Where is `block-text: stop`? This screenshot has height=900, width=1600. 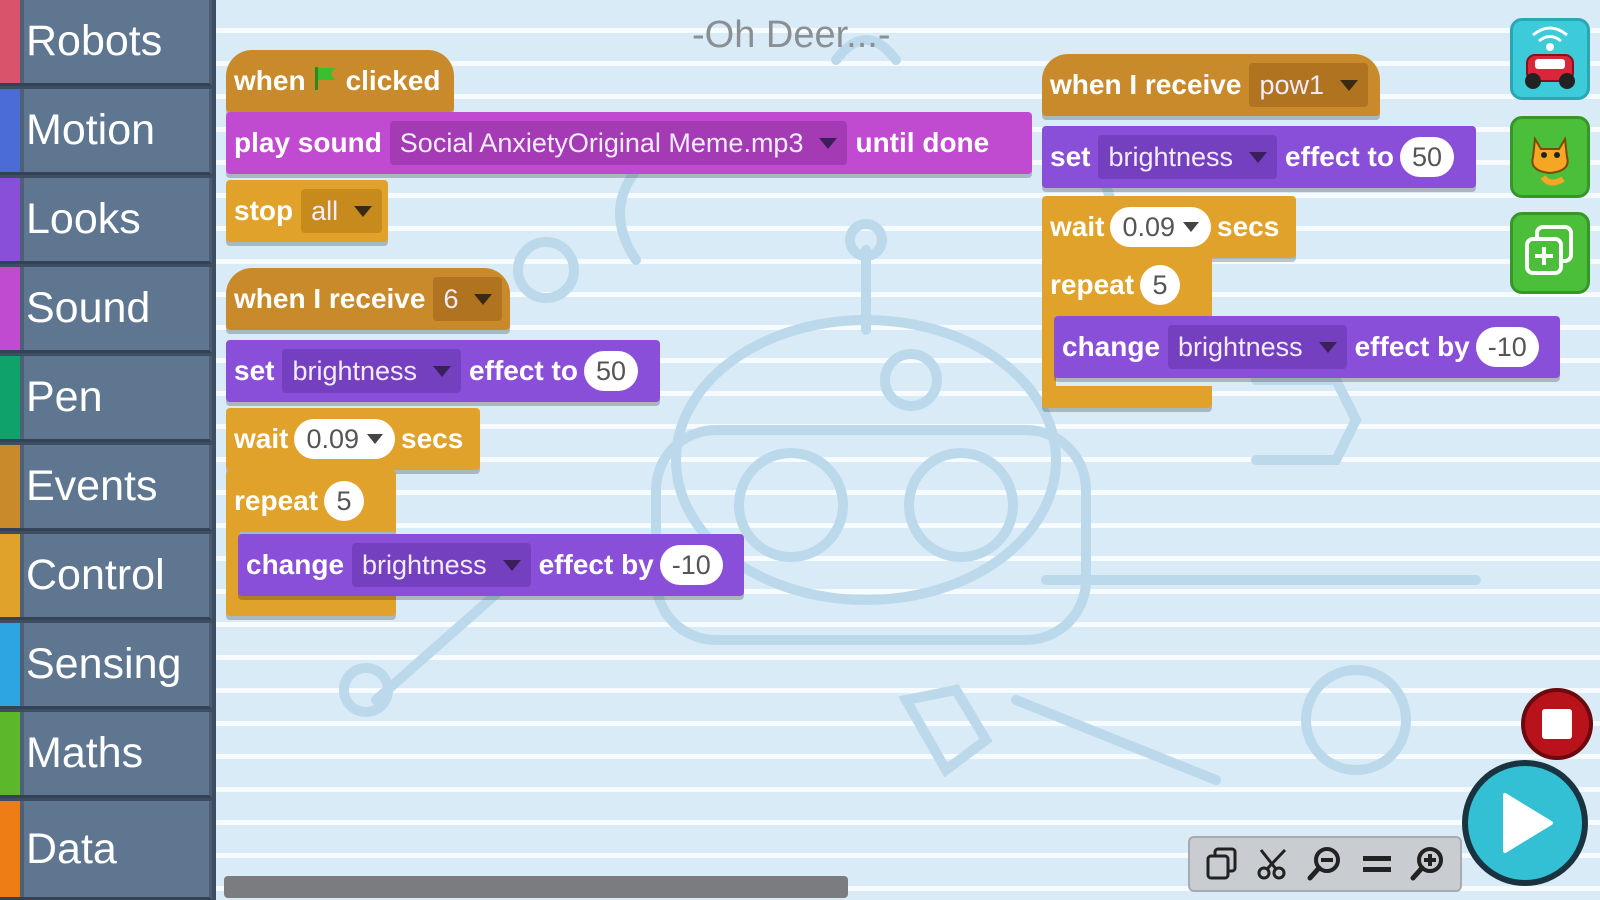
block-text: stop is located at coordinates (264, 210).